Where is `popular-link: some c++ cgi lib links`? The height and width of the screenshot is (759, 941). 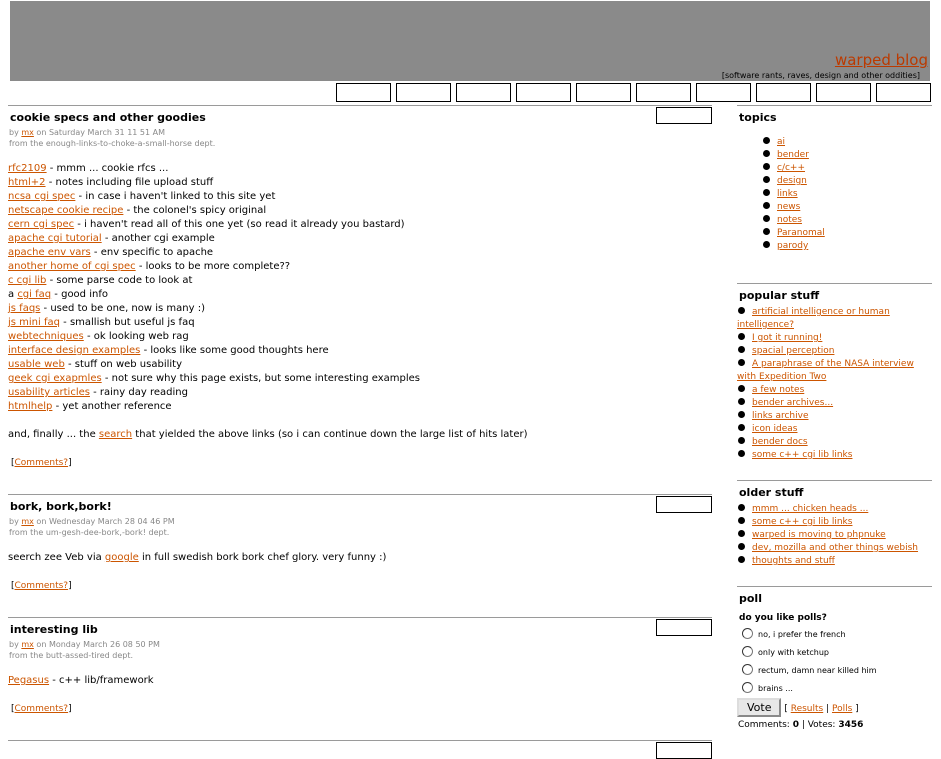
popular-link: some c++ cgi lib links is located at coordinates (802, 455).